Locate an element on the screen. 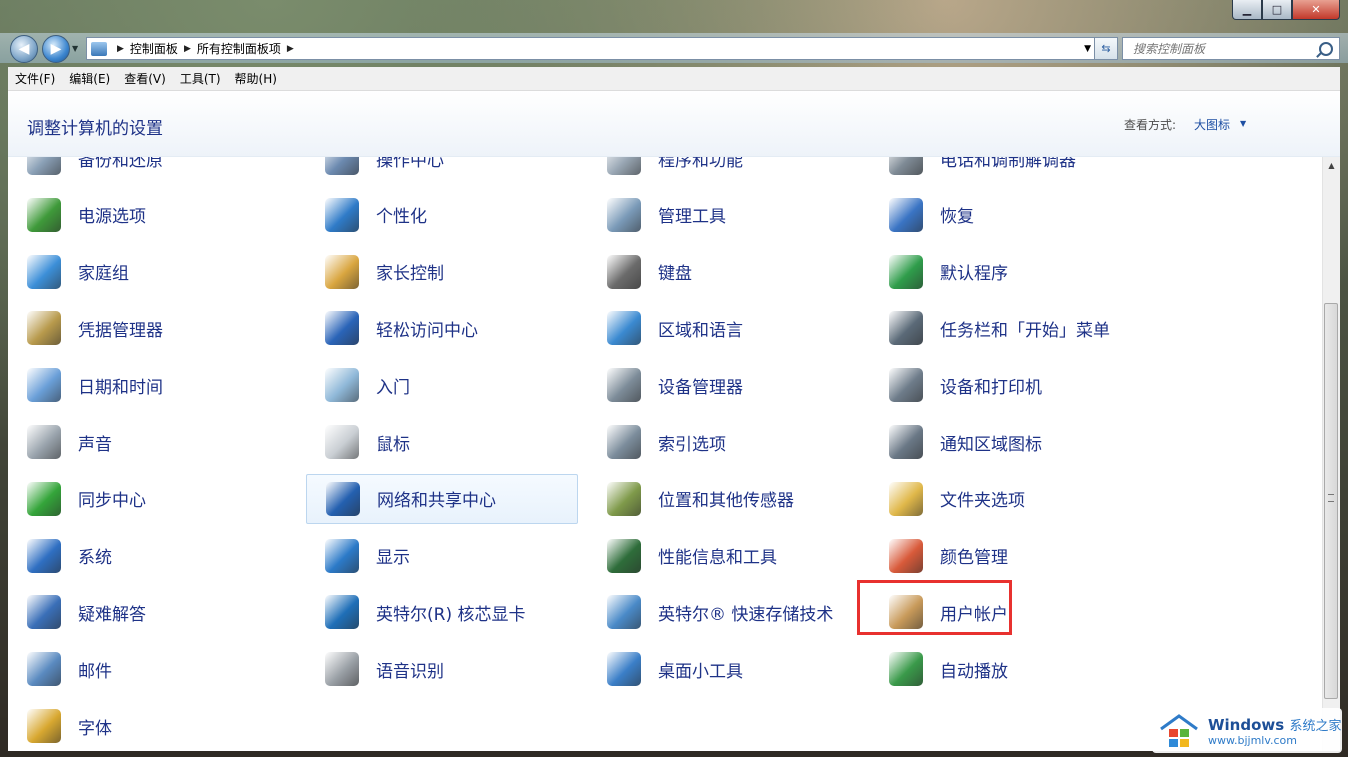  control-panel-item: 管理工具 is located at coordinates (724, 215).